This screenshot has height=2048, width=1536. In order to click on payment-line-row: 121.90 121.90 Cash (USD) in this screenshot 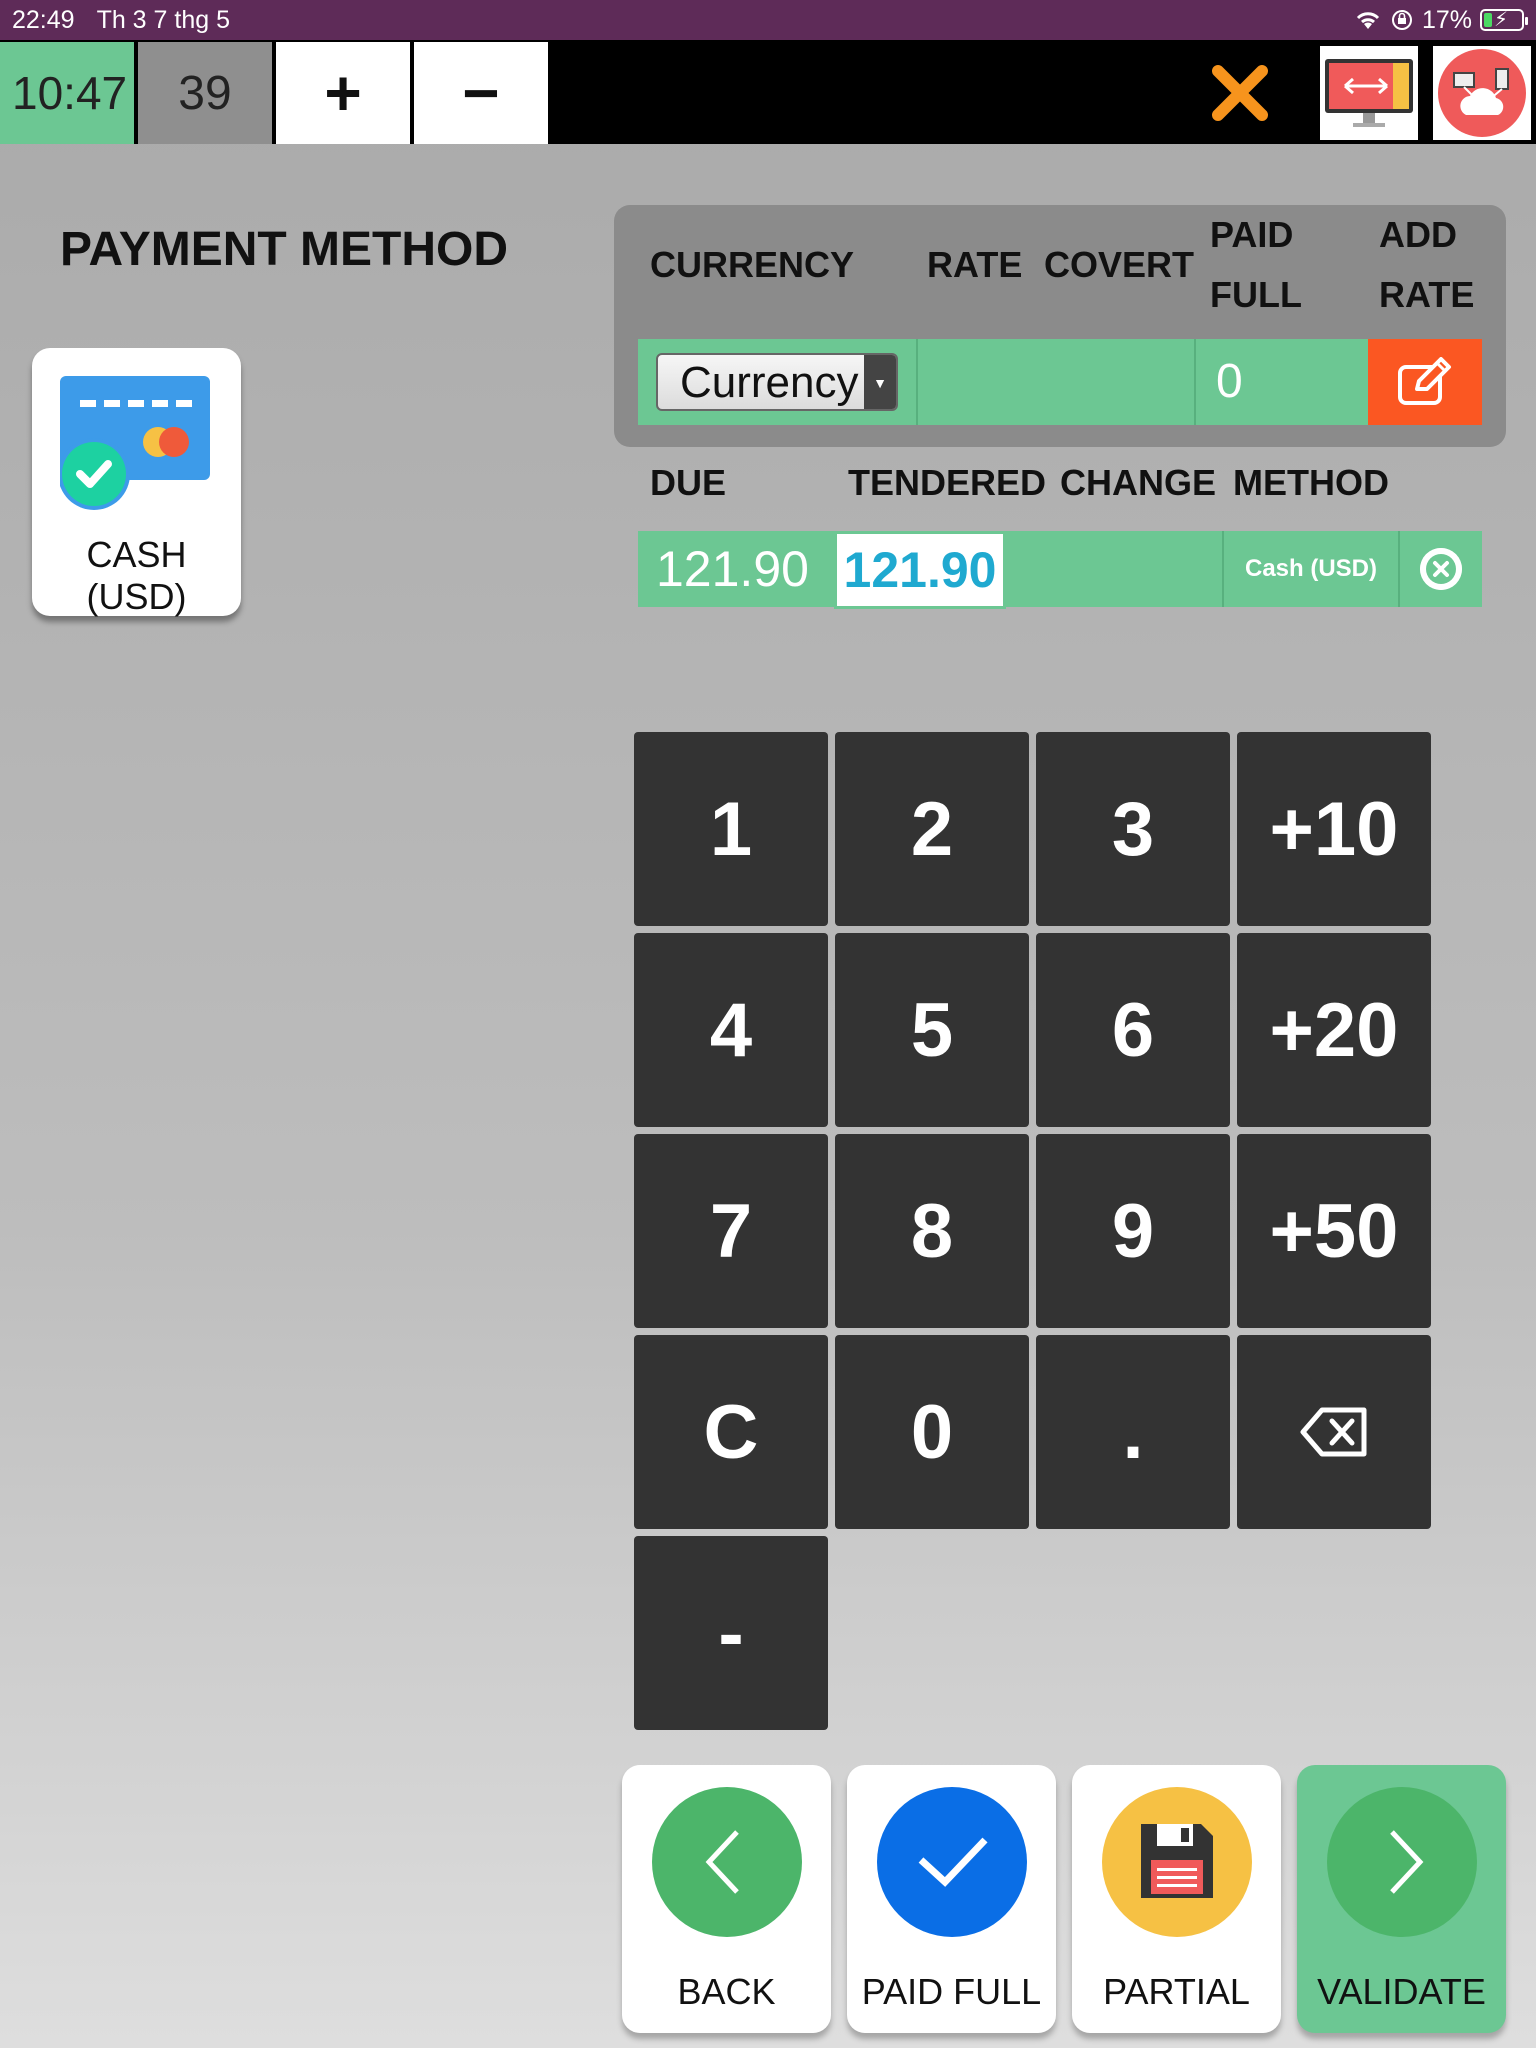, I will do `click(1060, 570)`.